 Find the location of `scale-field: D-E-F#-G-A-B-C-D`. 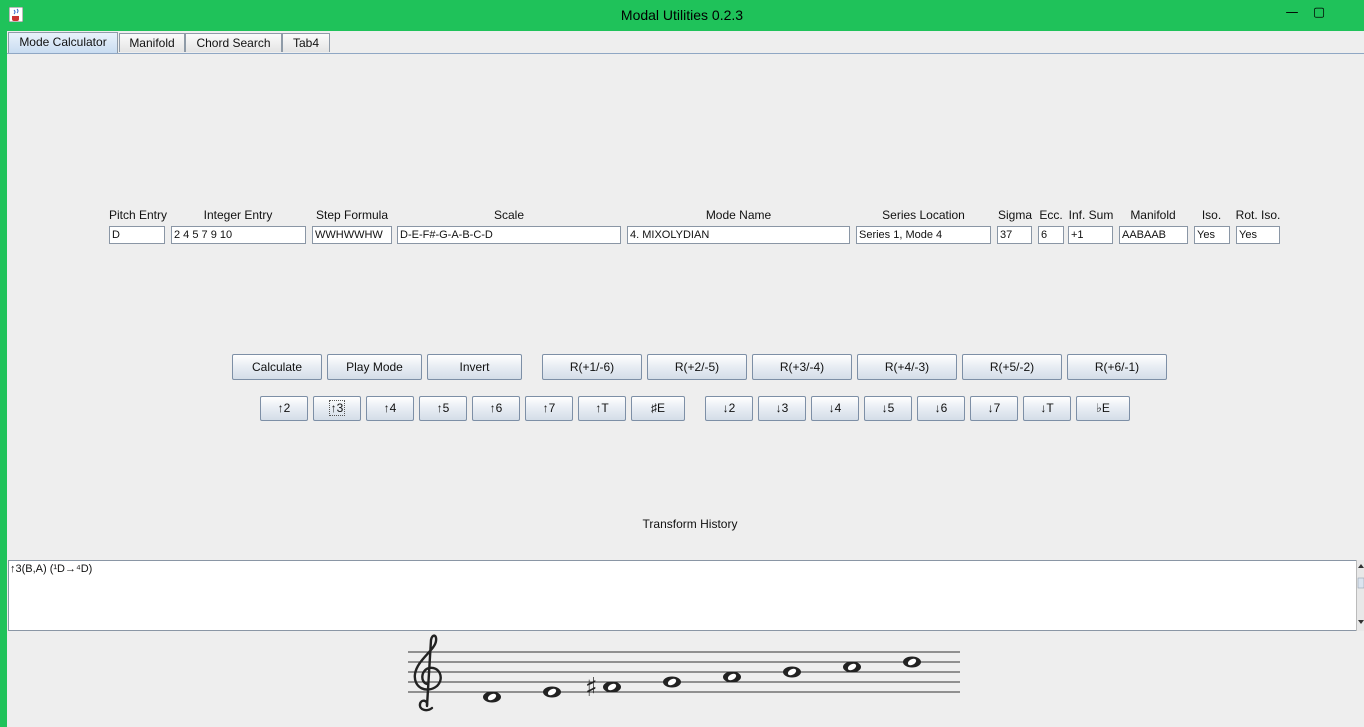

scale-field: D-E-F#-G-A-B-C-D is located at coordinates (509, 235).